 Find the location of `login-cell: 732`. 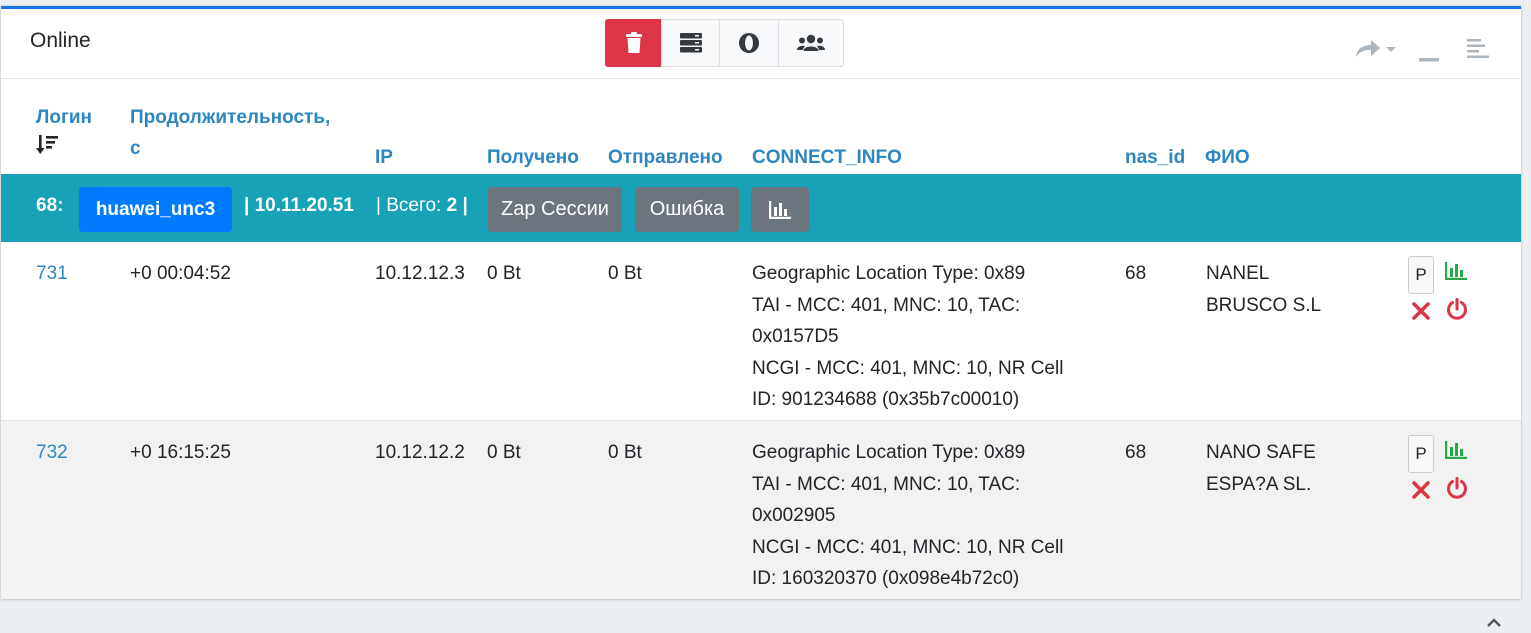

login-cell: 732 is located at coordinates (52, 453).